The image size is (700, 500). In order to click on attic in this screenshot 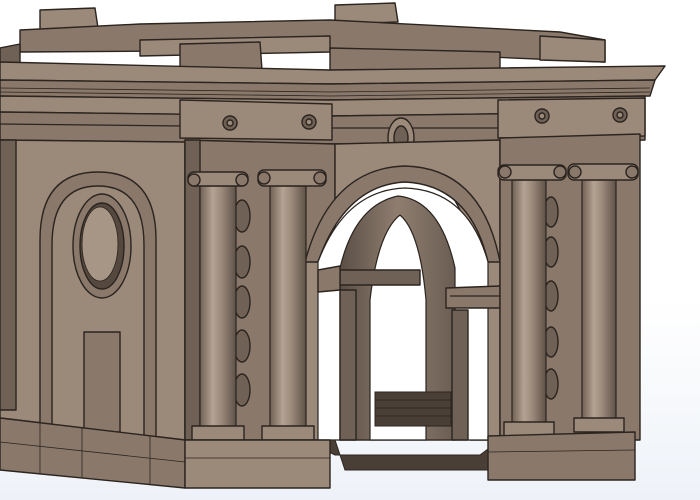, I will do `click(303, 37)`.